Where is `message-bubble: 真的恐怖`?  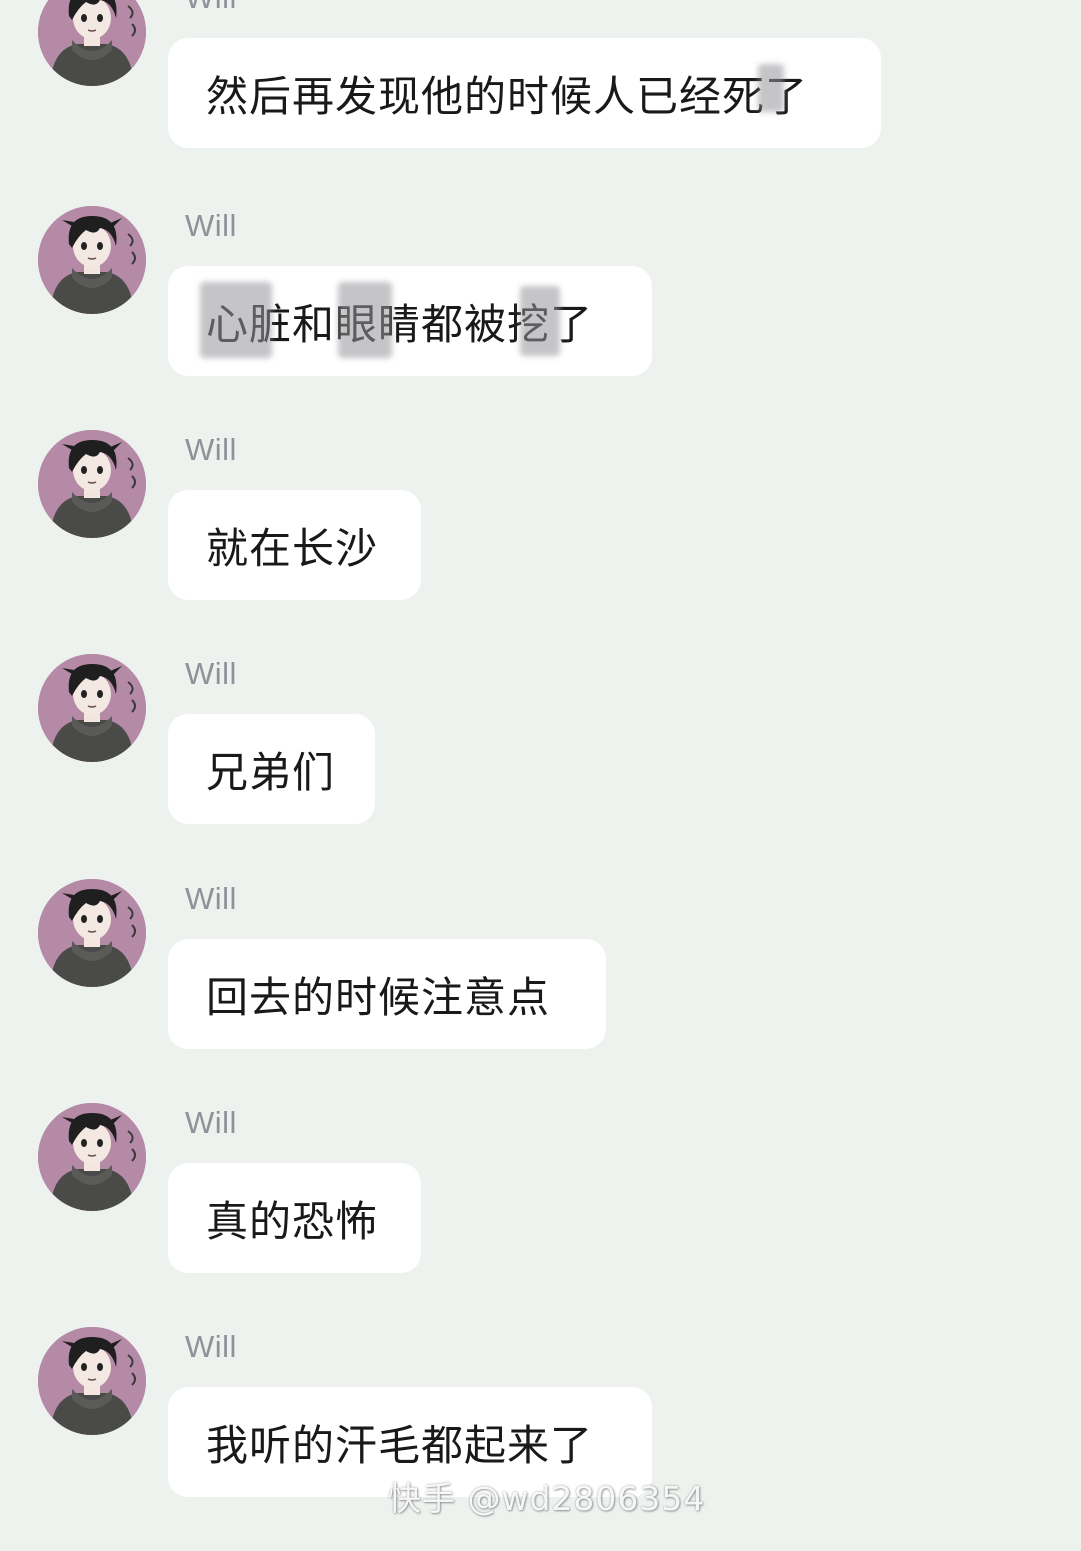 message-bubble: 真的恐怖 is located at coordinates (294, 1218).